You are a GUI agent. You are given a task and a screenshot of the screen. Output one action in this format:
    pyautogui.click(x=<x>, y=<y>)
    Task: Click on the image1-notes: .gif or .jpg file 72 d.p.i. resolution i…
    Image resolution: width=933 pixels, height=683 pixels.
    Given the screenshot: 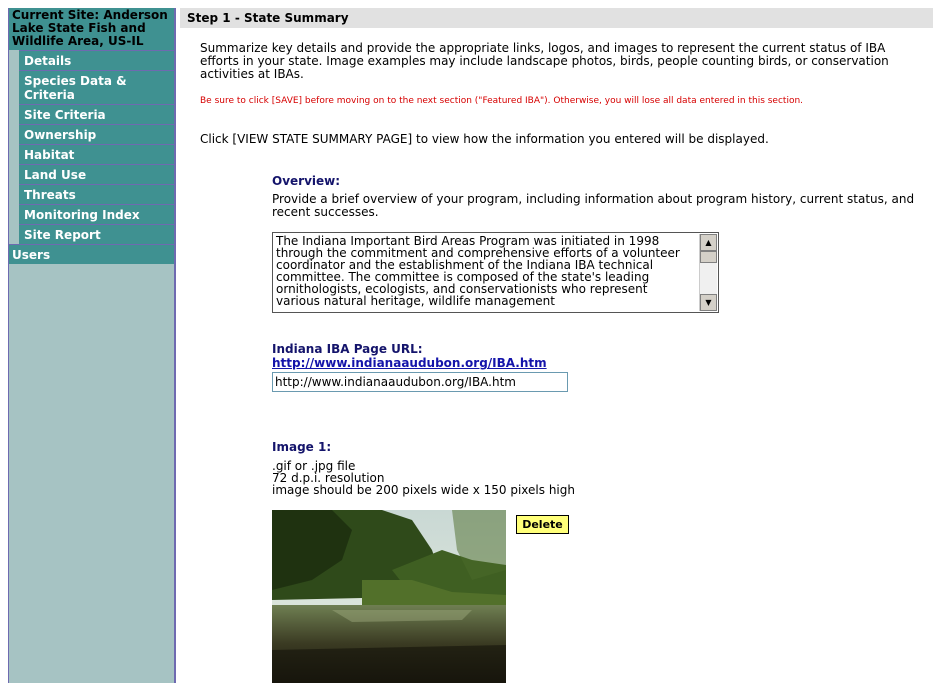 What is the action you would take?
    pyautogui.click(x=423, y=478)
    